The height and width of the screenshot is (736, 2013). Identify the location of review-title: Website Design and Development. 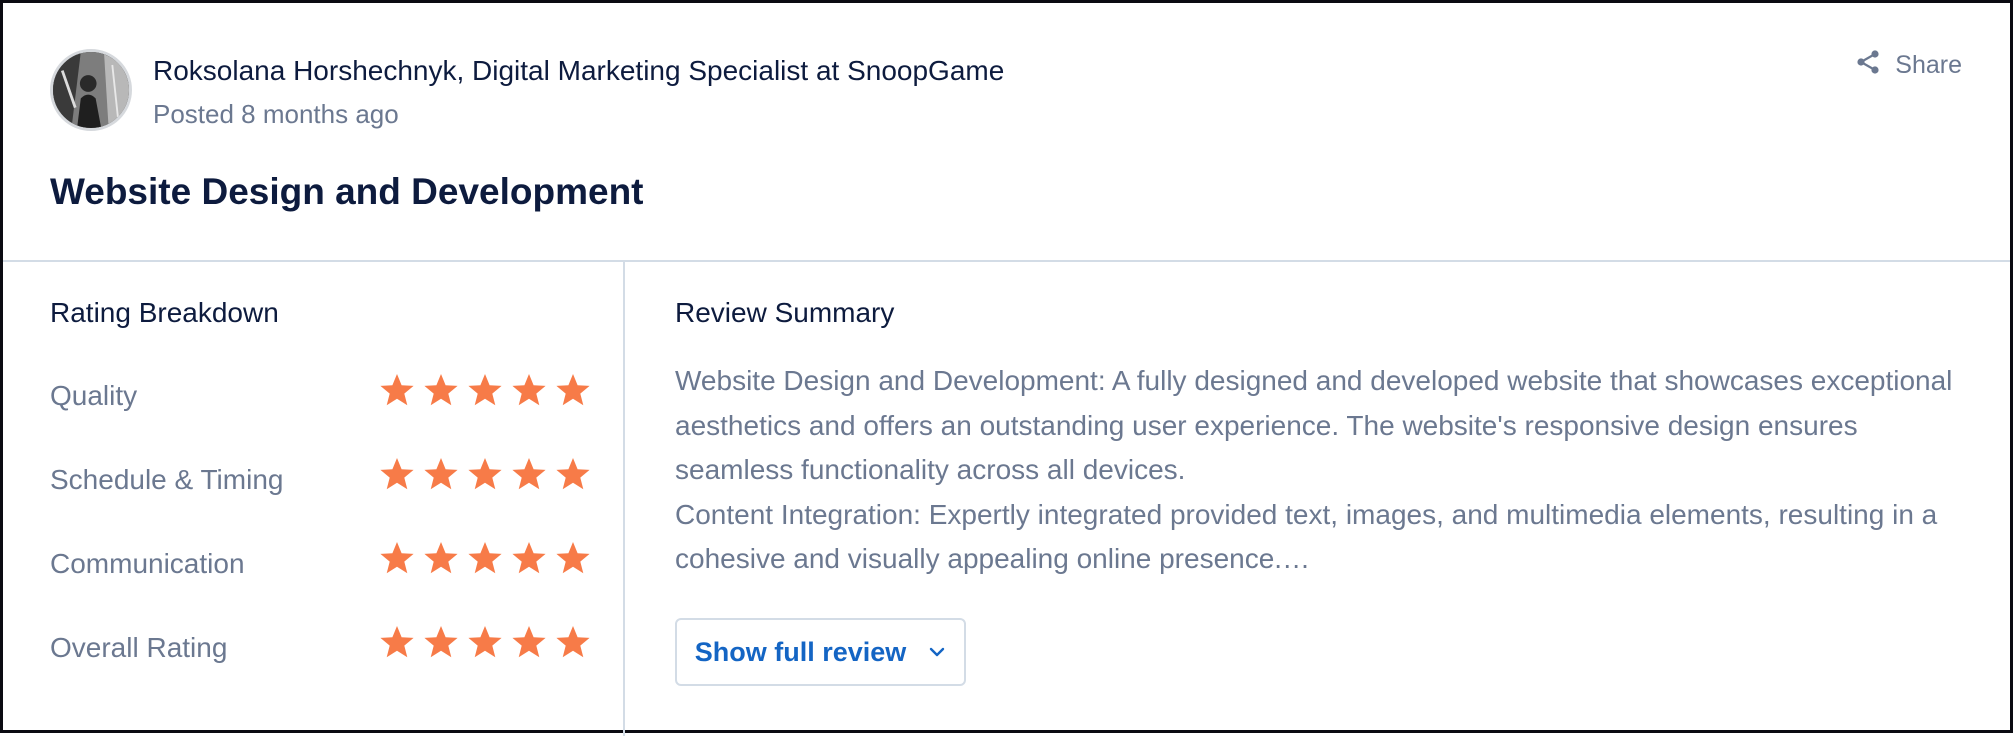
(347, 191).